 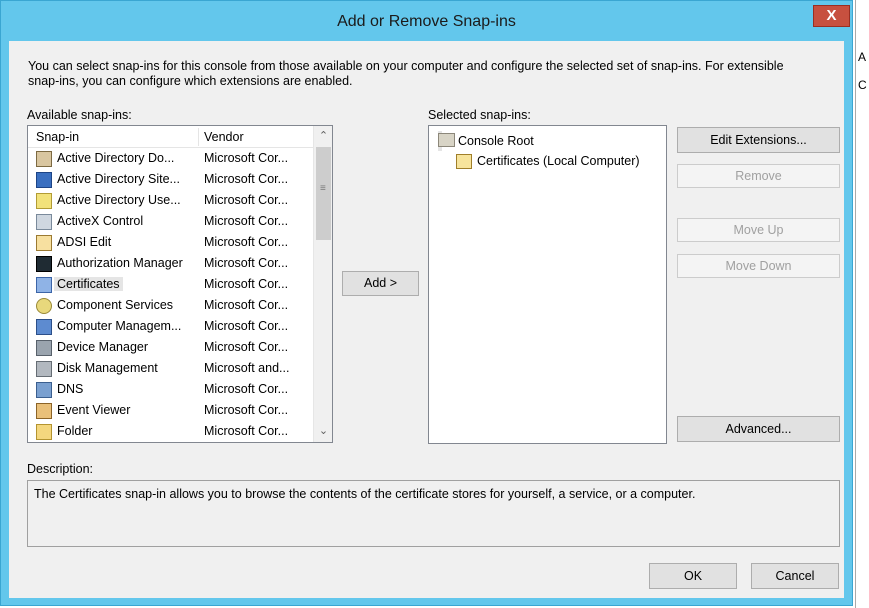 I want to click on move-up-button: Move Up, so click(x=758, y=230).